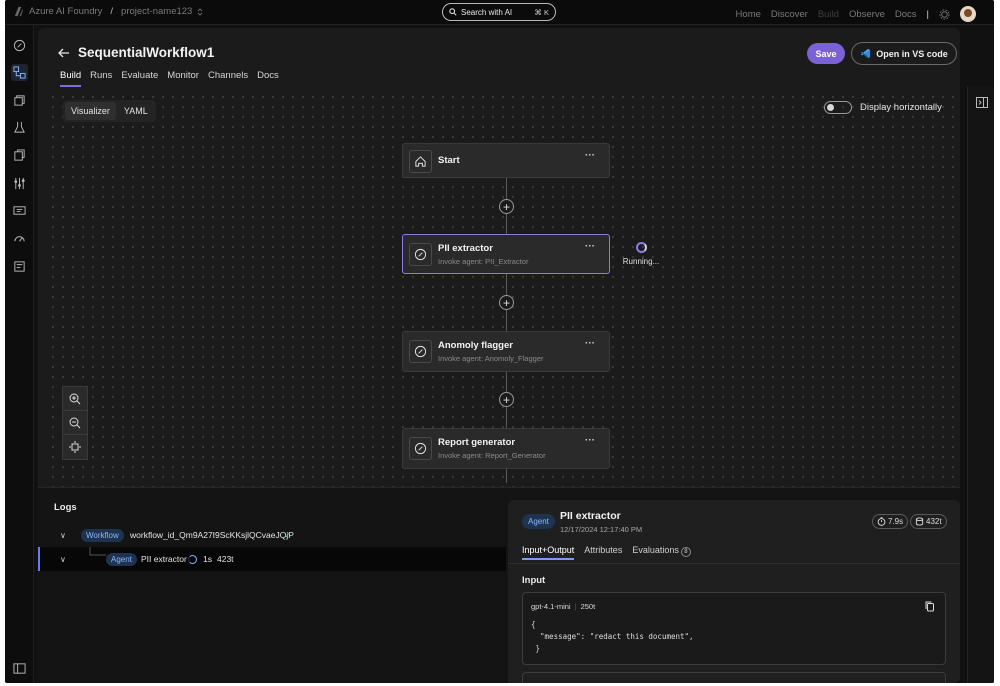  I want to click on open-in-vscode-label: Open in VS code, so click(912, 53).